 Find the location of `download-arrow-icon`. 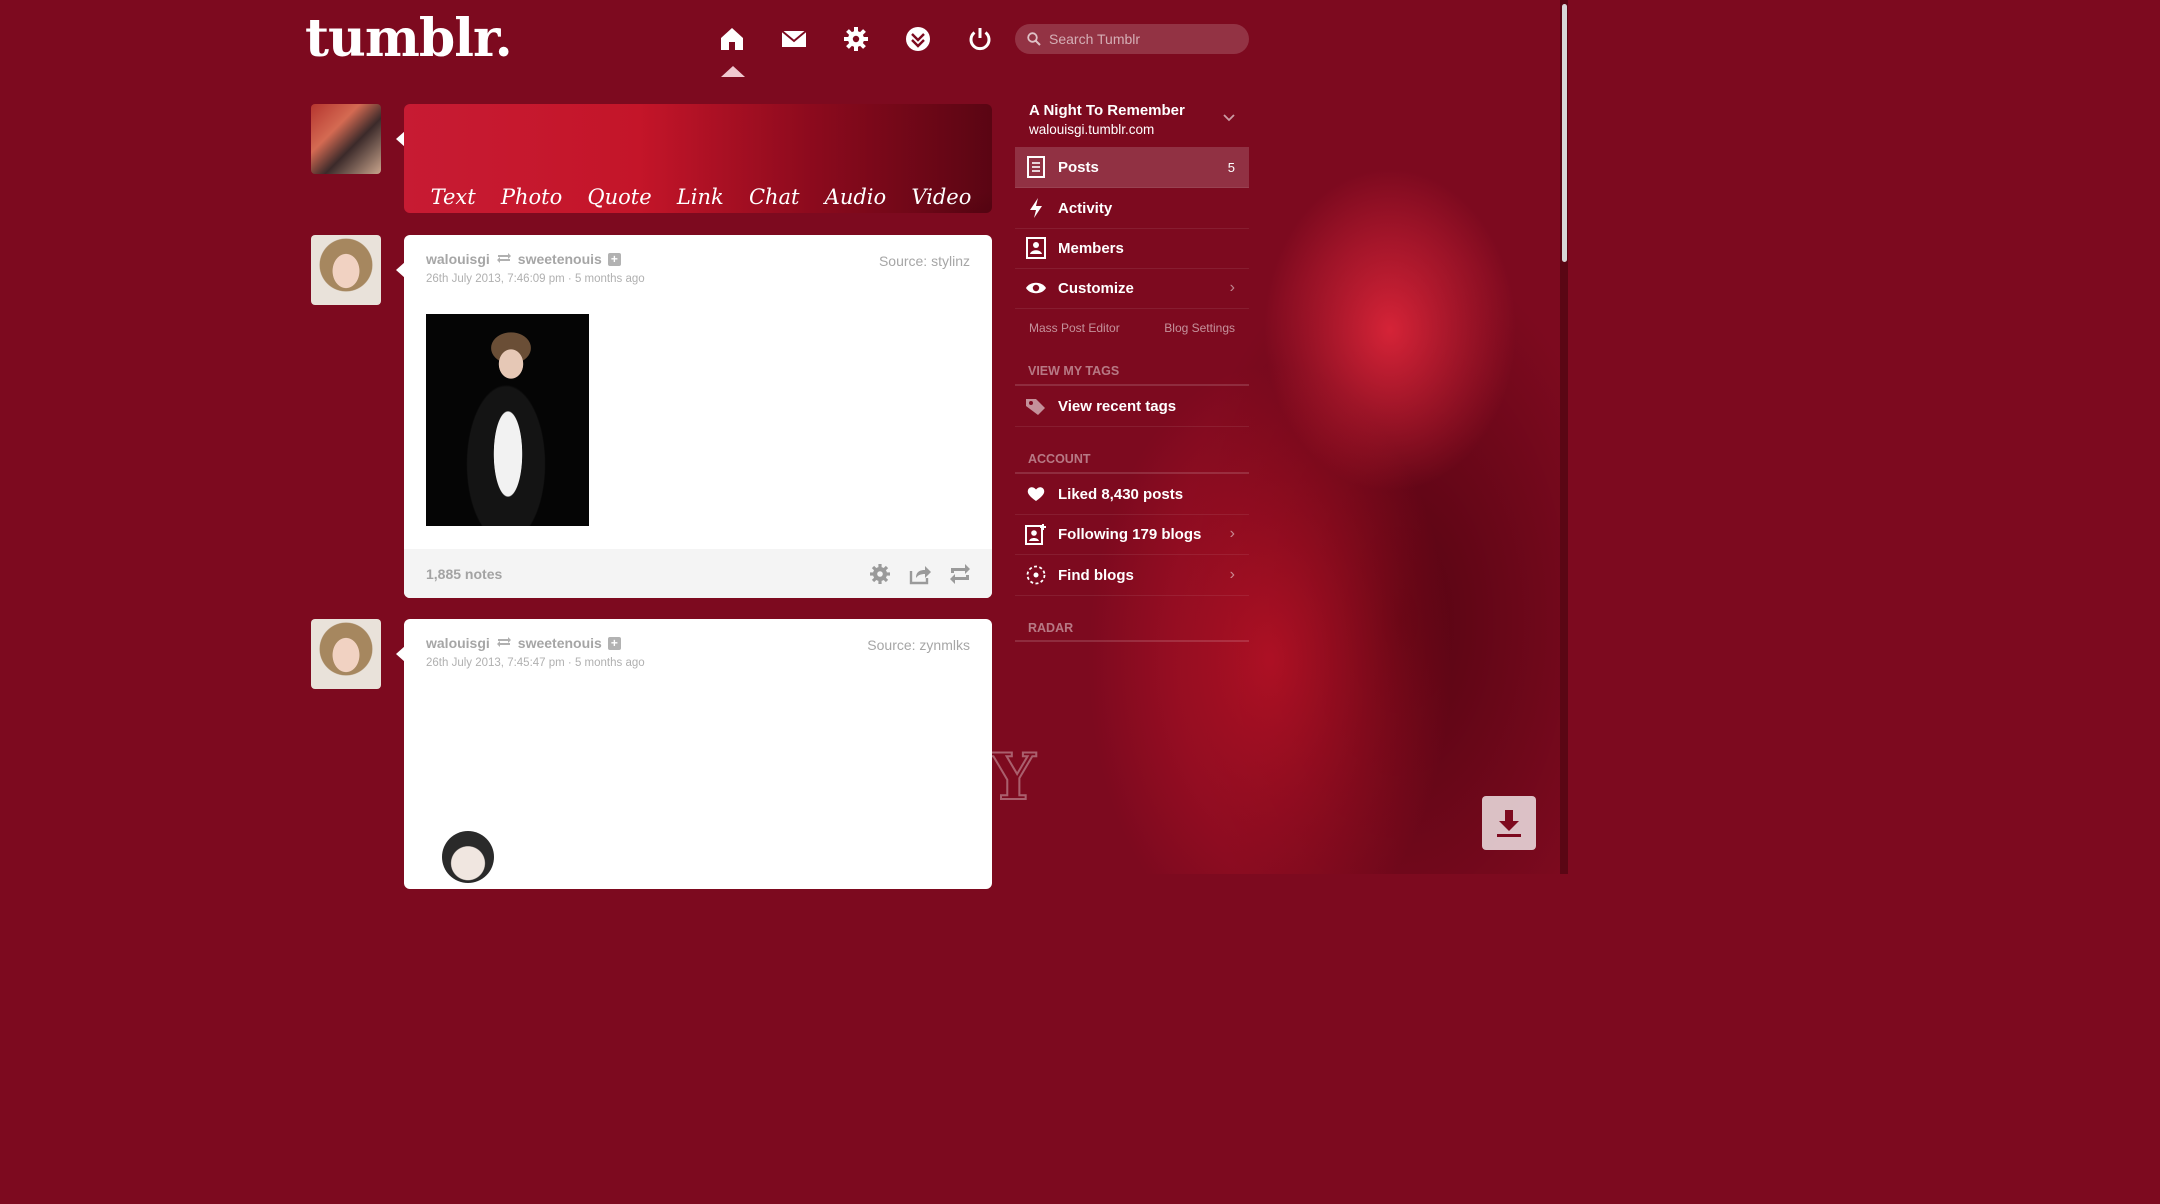

download-arrow-icon is located at coordinates (1509, 823).